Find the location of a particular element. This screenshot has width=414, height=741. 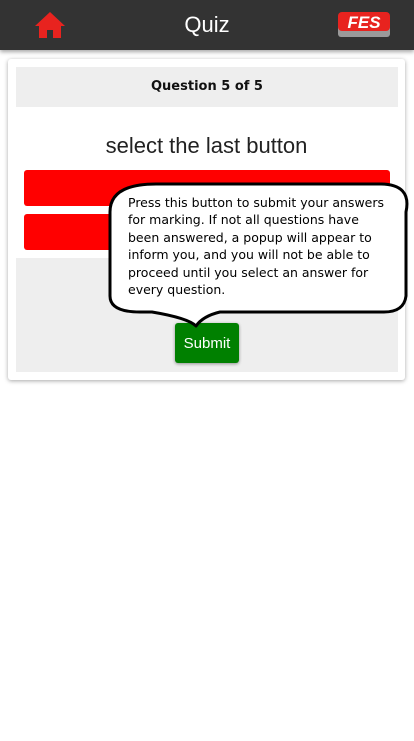

top-bar: Quiz FES is located at coordinates (207, 25).